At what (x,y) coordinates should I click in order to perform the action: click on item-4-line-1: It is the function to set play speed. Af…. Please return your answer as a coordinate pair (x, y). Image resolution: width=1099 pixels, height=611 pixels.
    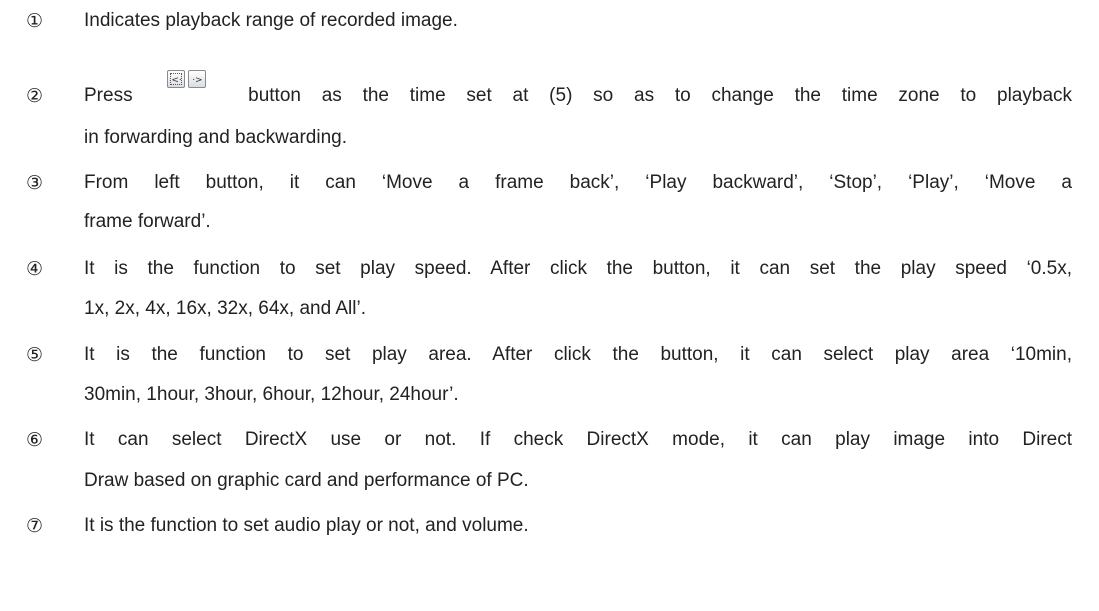
    Looking at the image, I should click on (578, 268).